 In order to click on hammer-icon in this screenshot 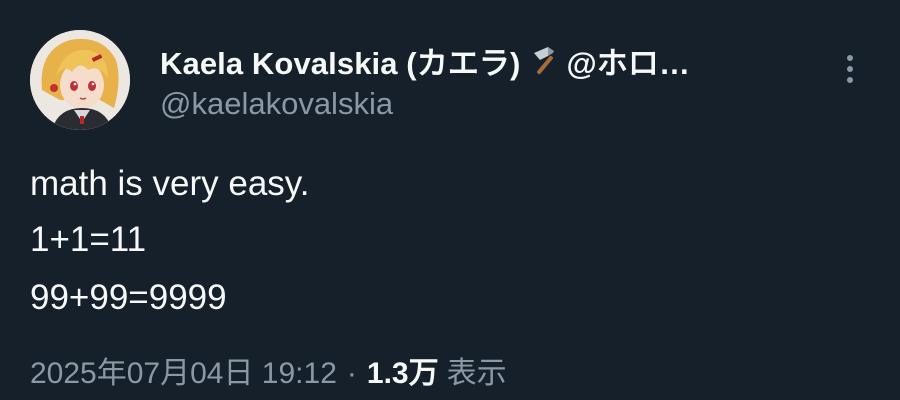, I will do `click(545, 61)`.